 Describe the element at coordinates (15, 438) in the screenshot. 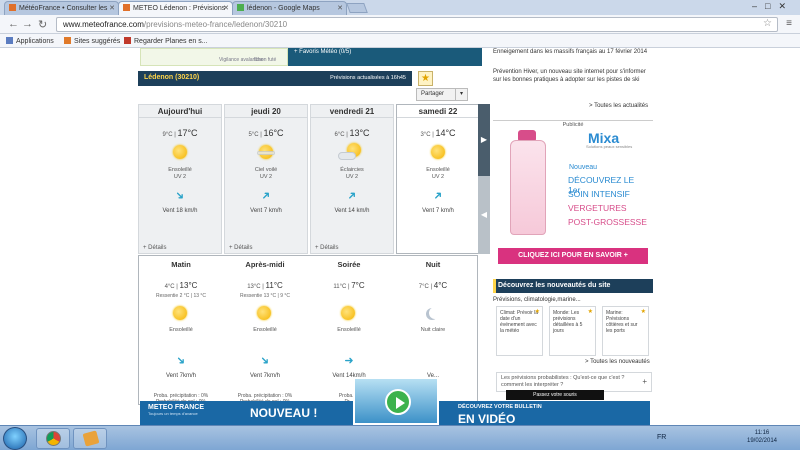

I see `start-button` at that location.